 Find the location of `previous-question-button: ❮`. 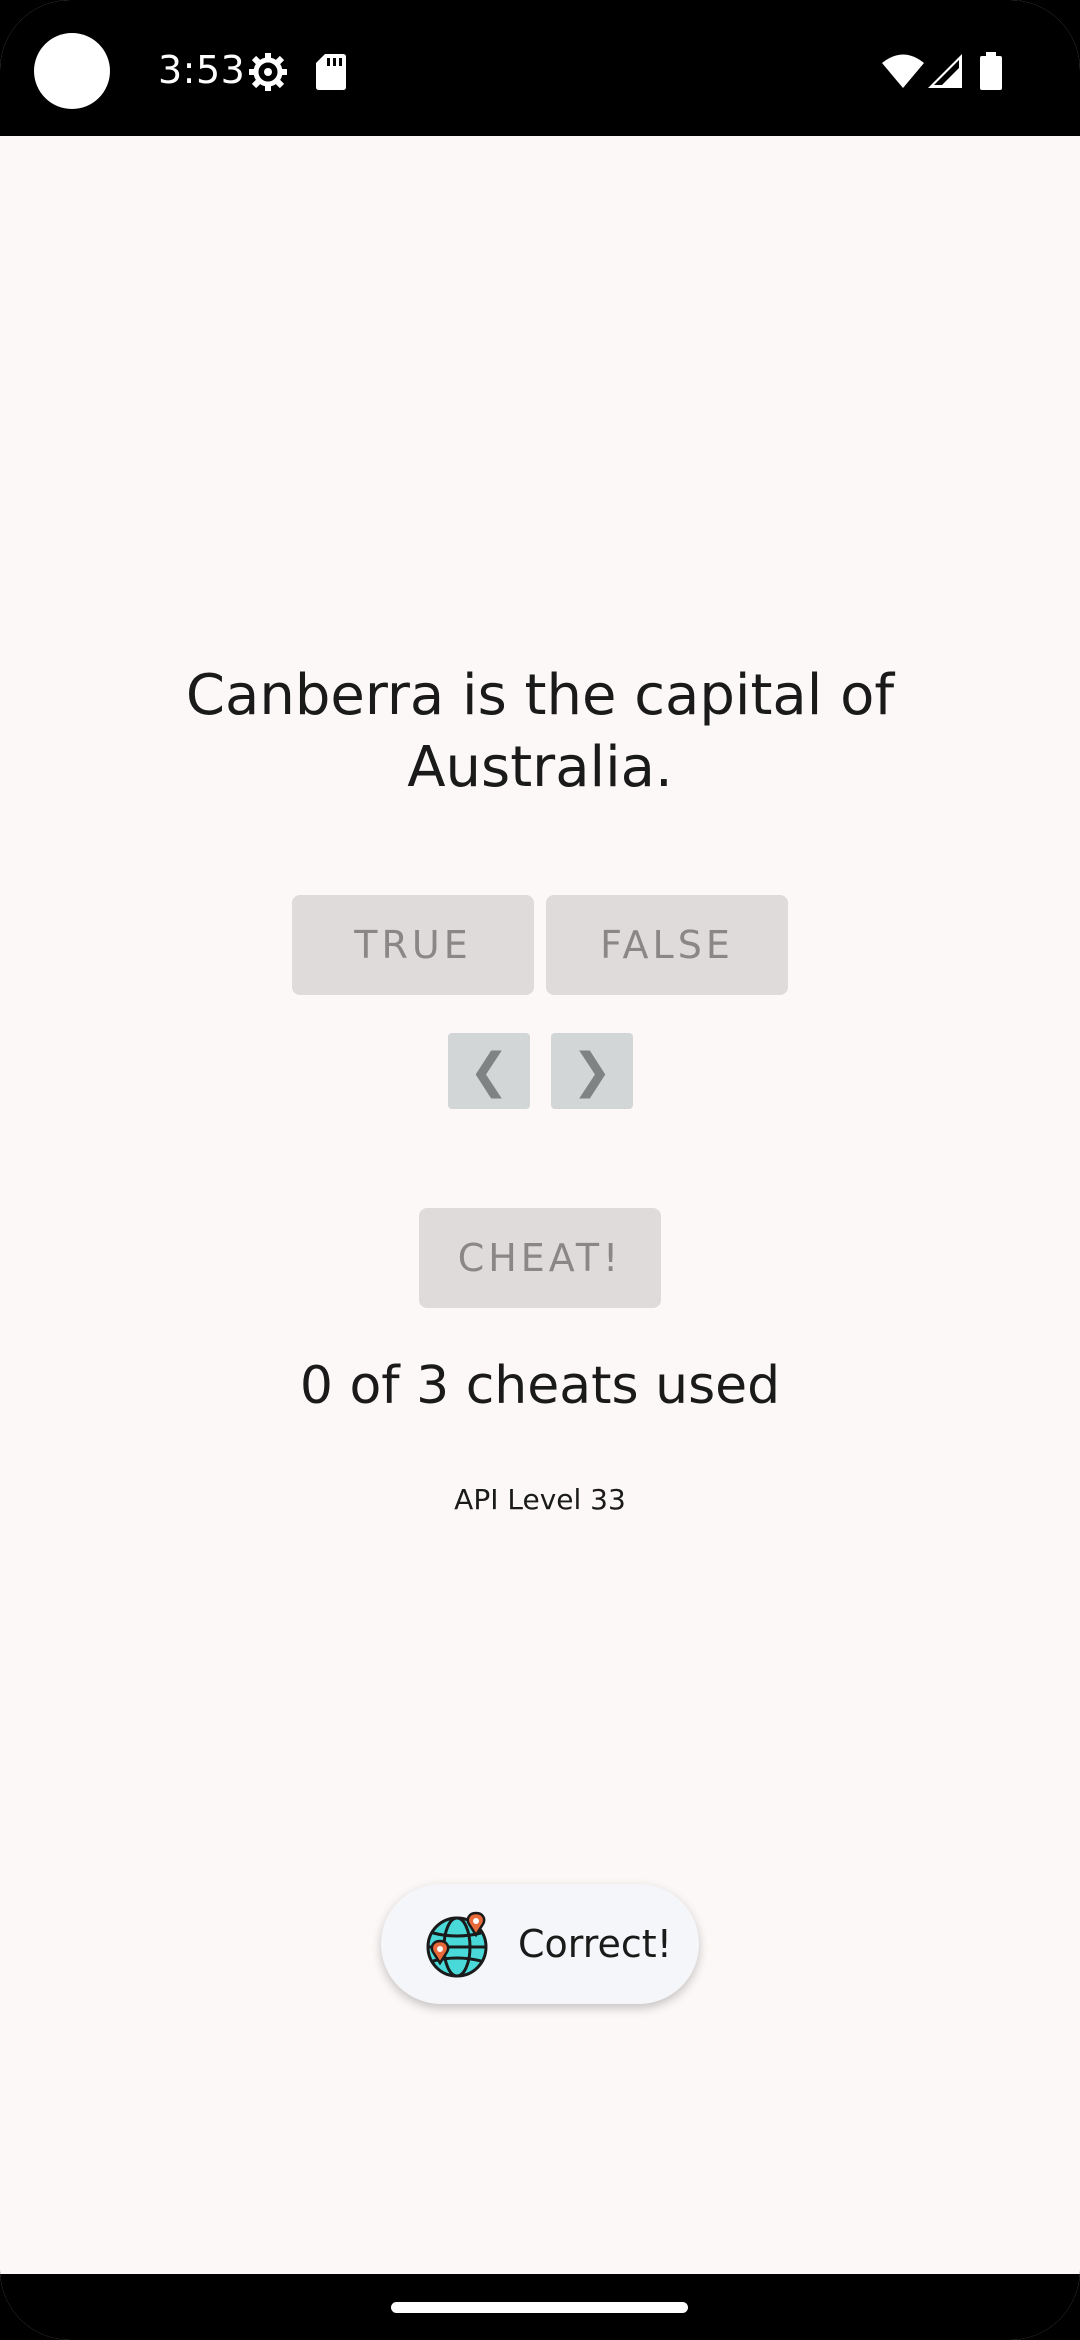

previous-question-button: ❮ is located at coordinates (489, 1071).